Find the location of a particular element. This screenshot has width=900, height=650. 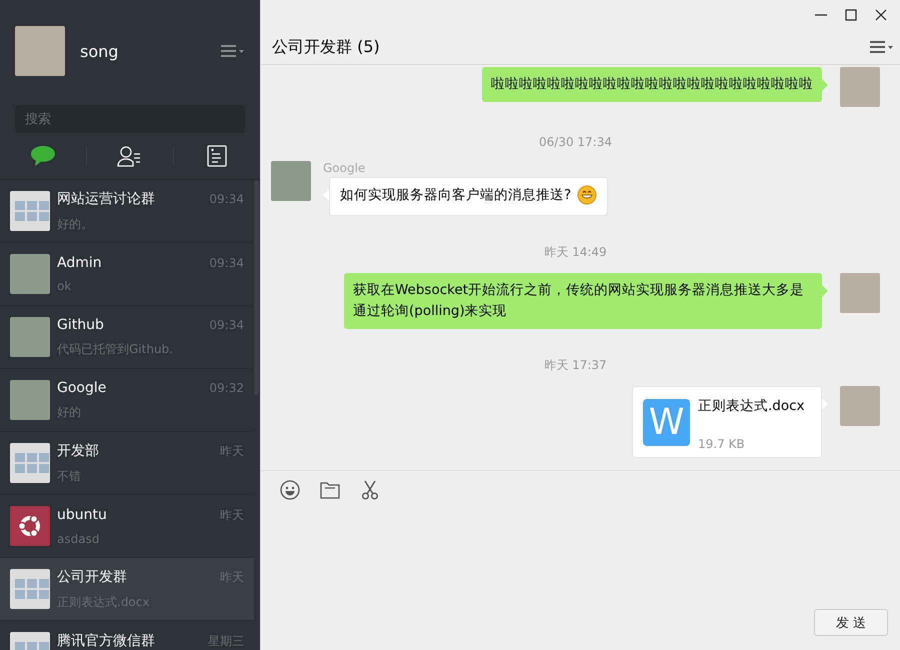

conversation-item: 腾讯官方微信群 星期三 is located at coordinates (127, 635).